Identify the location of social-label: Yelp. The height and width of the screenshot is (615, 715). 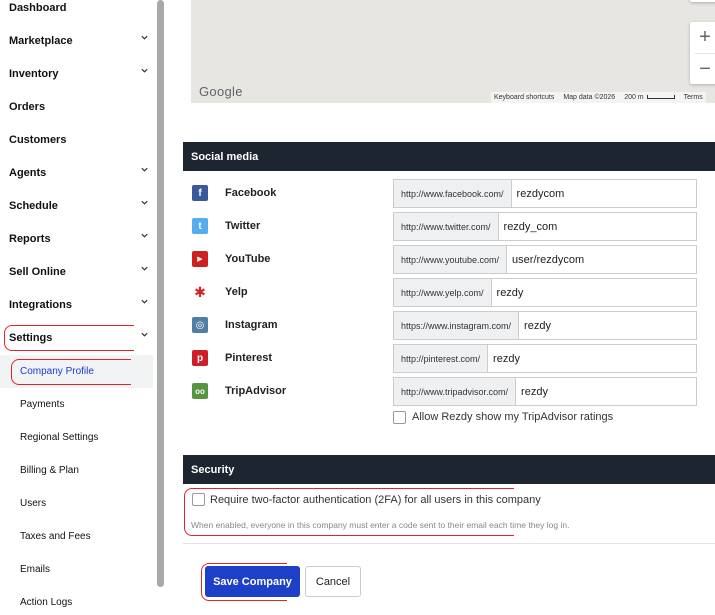
(236, 292).